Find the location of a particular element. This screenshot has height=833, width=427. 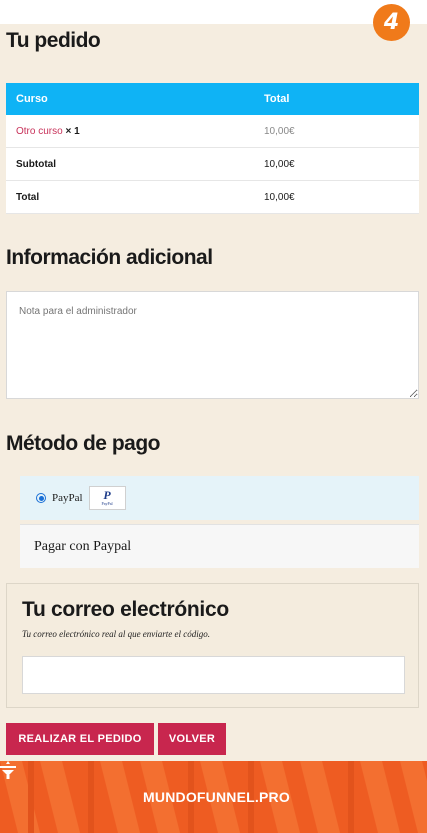

footer-banner: MUNDOFUNNEL.PRO is located at coordinates (213, 797).